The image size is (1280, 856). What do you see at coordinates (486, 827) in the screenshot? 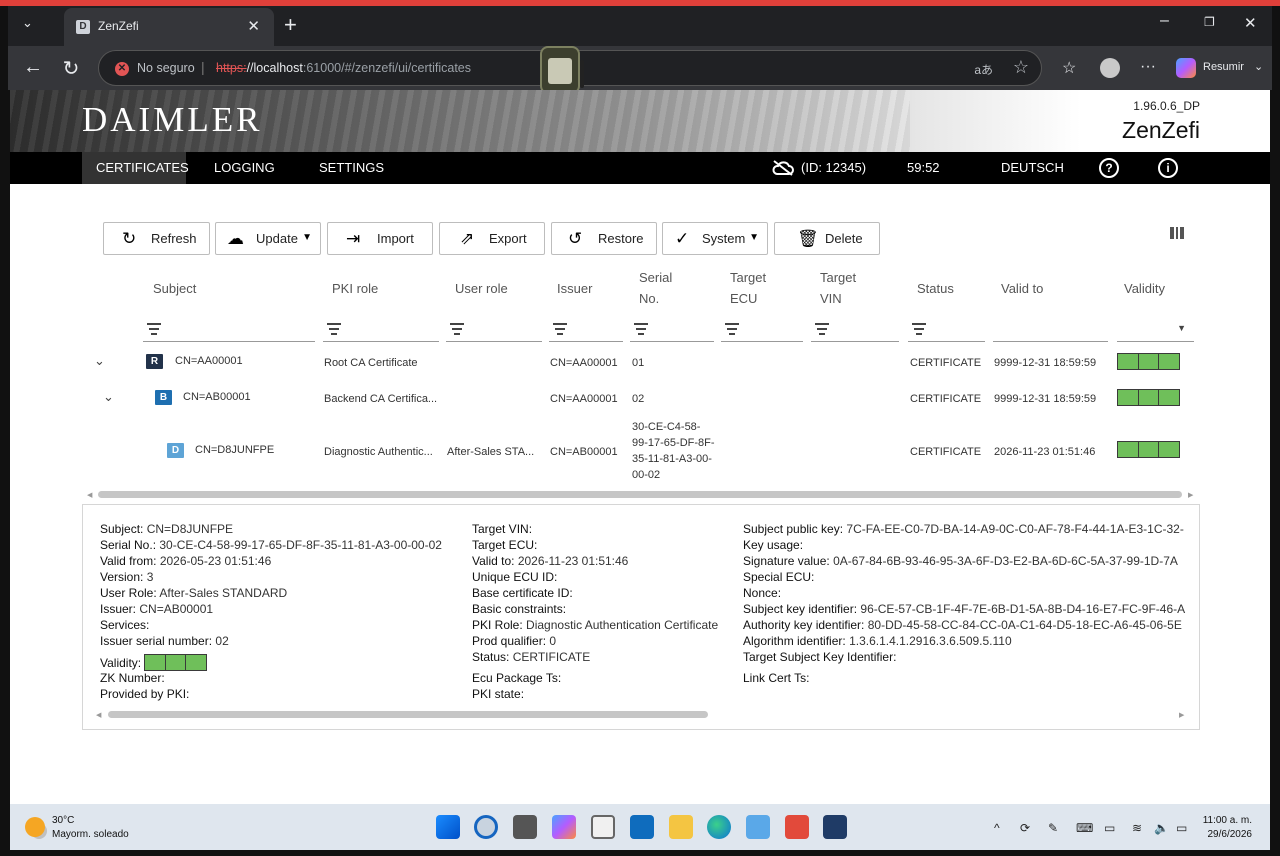
I see `search-icon` at bounding box center [486, 827].